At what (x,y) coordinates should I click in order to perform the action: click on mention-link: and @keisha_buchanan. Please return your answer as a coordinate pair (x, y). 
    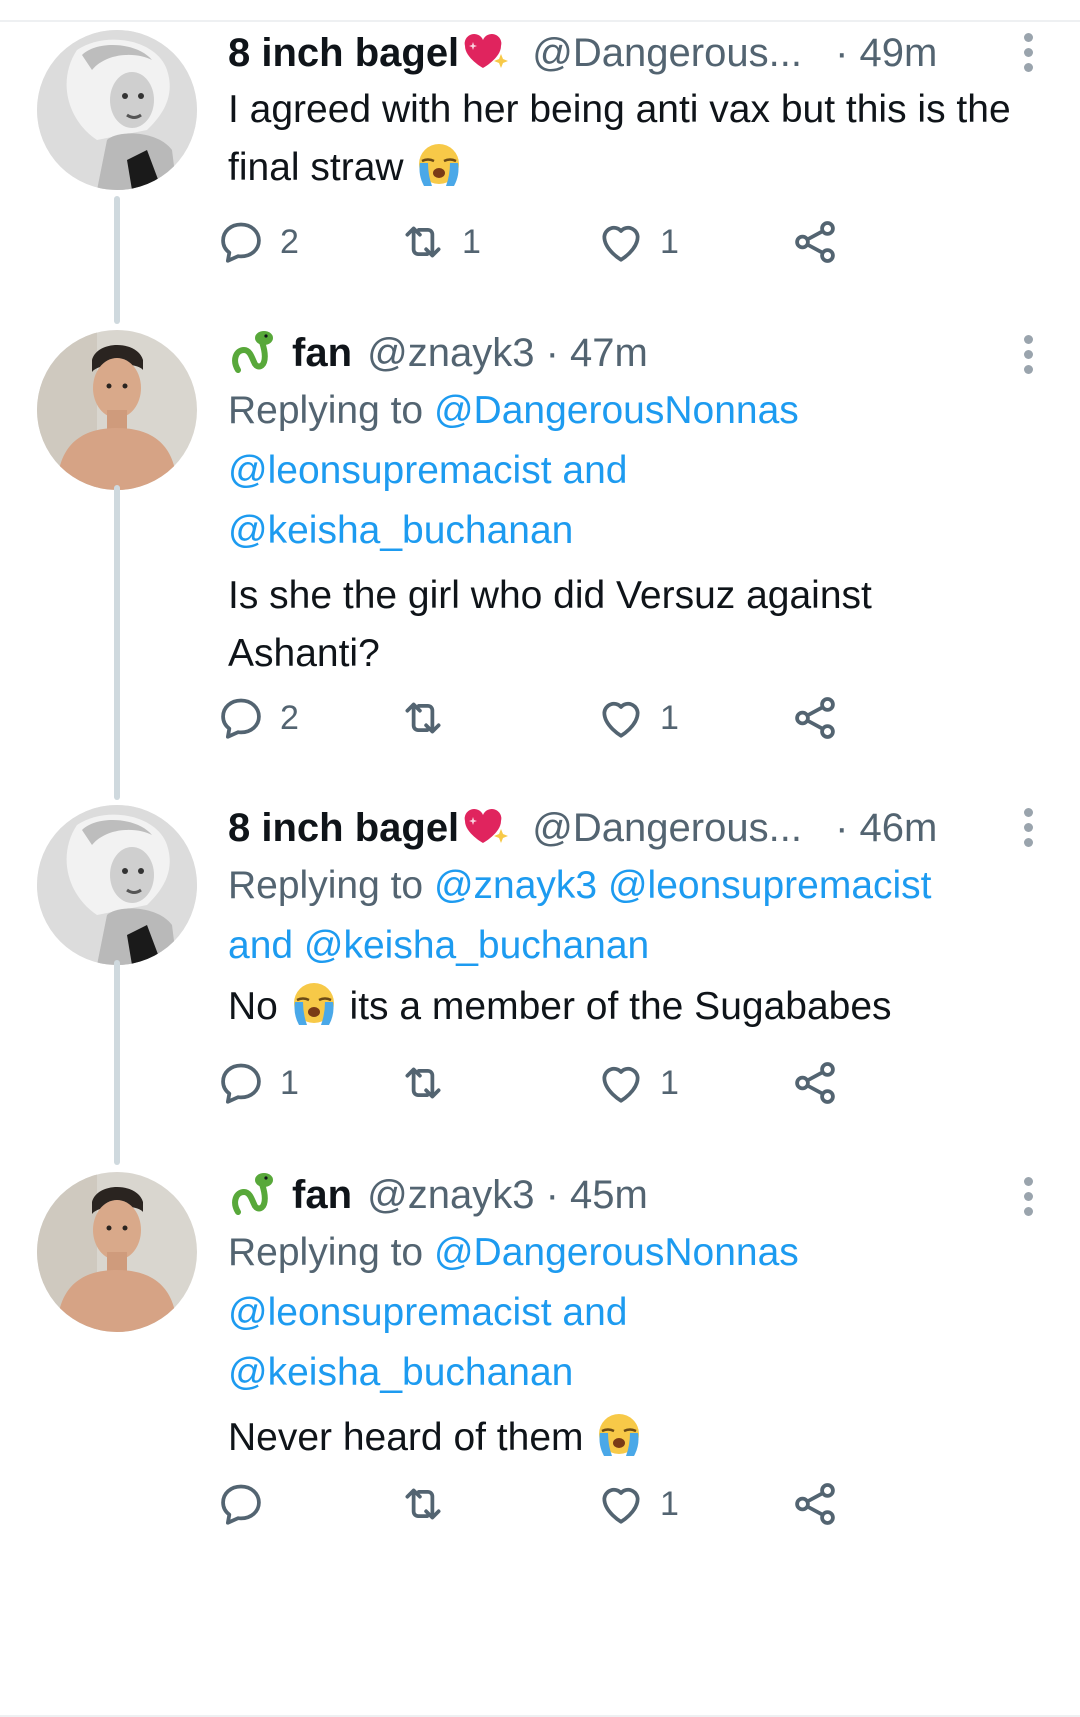
    Looking at the image, I should click on (438, 945).